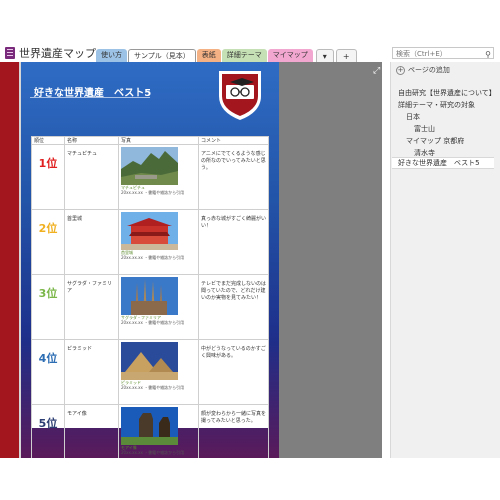 The width and height of the screenshot is (500, 500). Describe the element at coordinates (10, 53) in the screenshot. I see `notebook-icon` at that location.